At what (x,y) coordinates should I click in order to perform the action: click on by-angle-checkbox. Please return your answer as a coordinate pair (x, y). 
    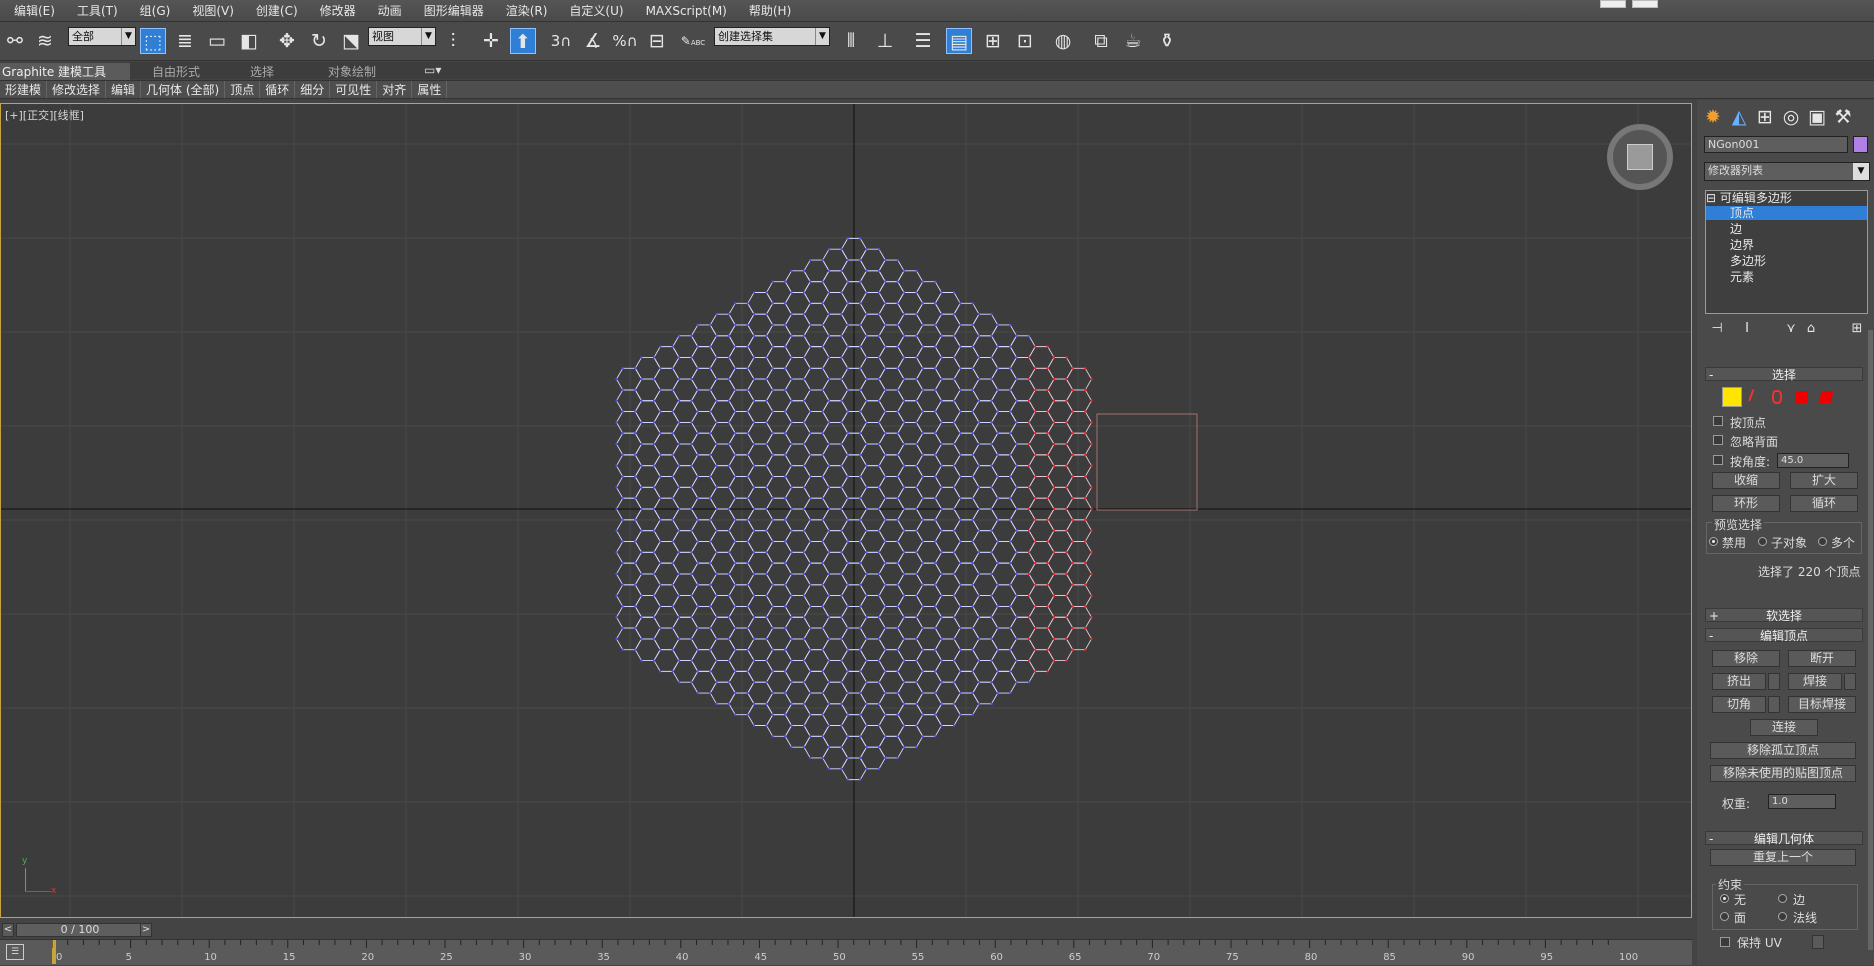
    Looking at the image, I should click on (1718, 460).